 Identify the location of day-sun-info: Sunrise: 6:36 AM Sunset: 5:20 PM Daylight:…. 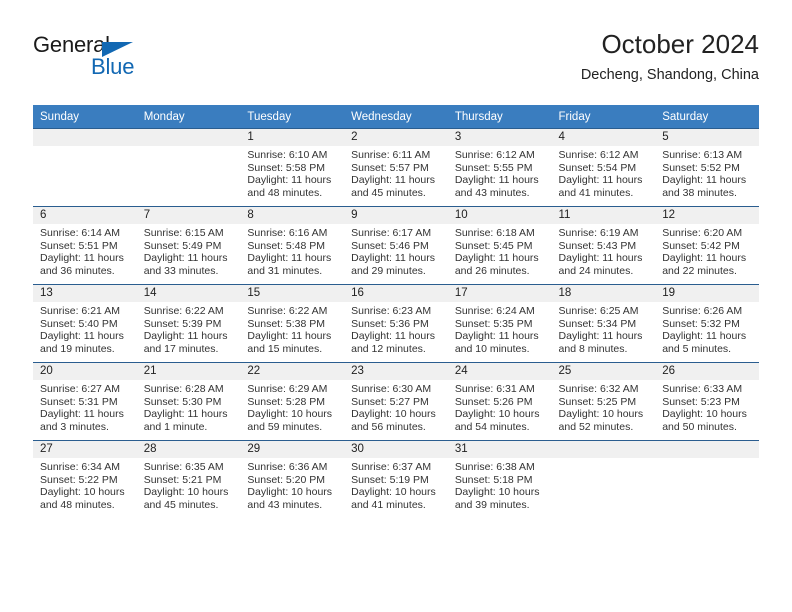
(292, 484).